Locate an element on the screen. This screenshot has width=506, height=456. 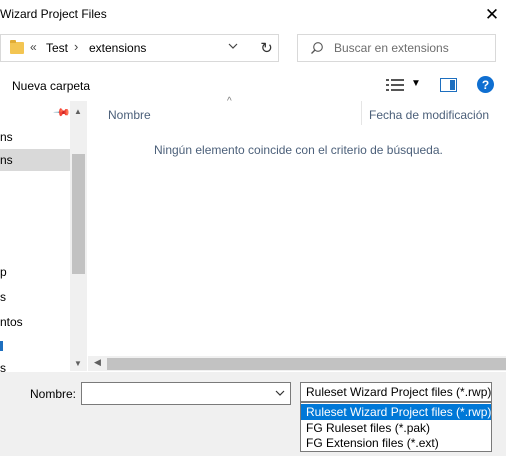
refresh-icon: ↻ is located at coordinates (266, 48).